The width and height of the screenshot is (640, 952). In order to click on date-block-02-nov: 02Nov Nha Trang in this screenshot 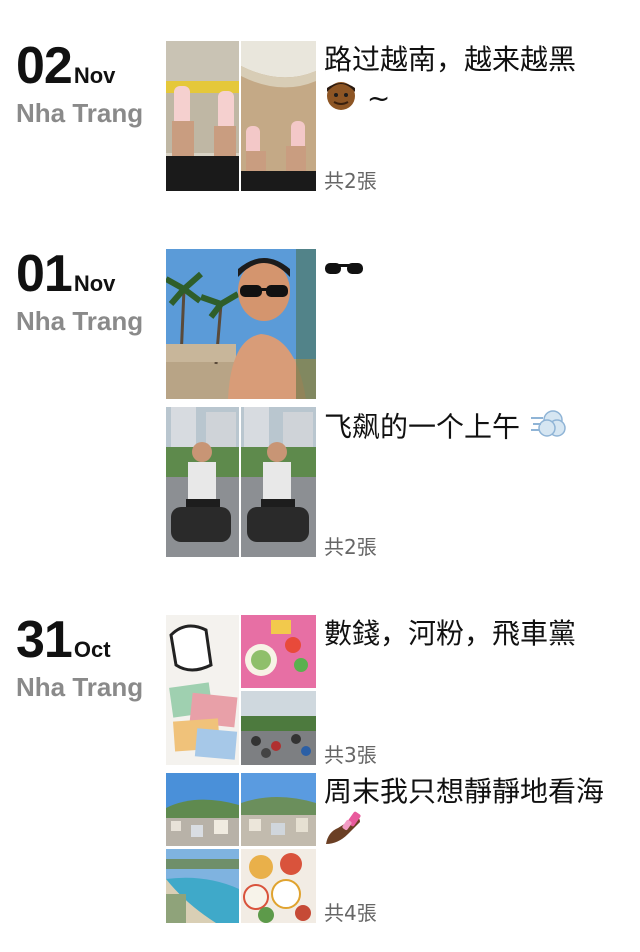, I will do `click(79, 84)`.